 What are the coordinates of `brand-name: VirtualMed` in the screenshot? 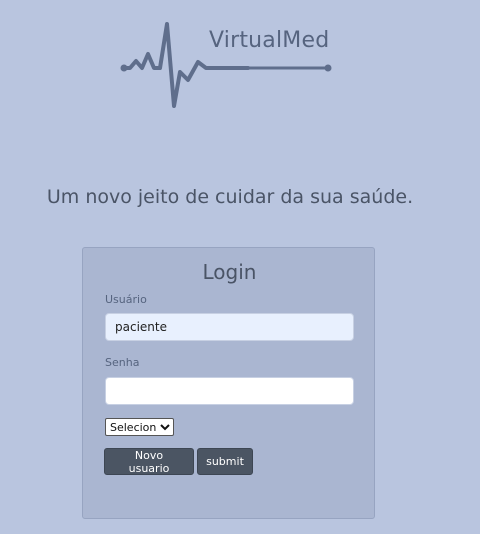 It's located at (269, 40).